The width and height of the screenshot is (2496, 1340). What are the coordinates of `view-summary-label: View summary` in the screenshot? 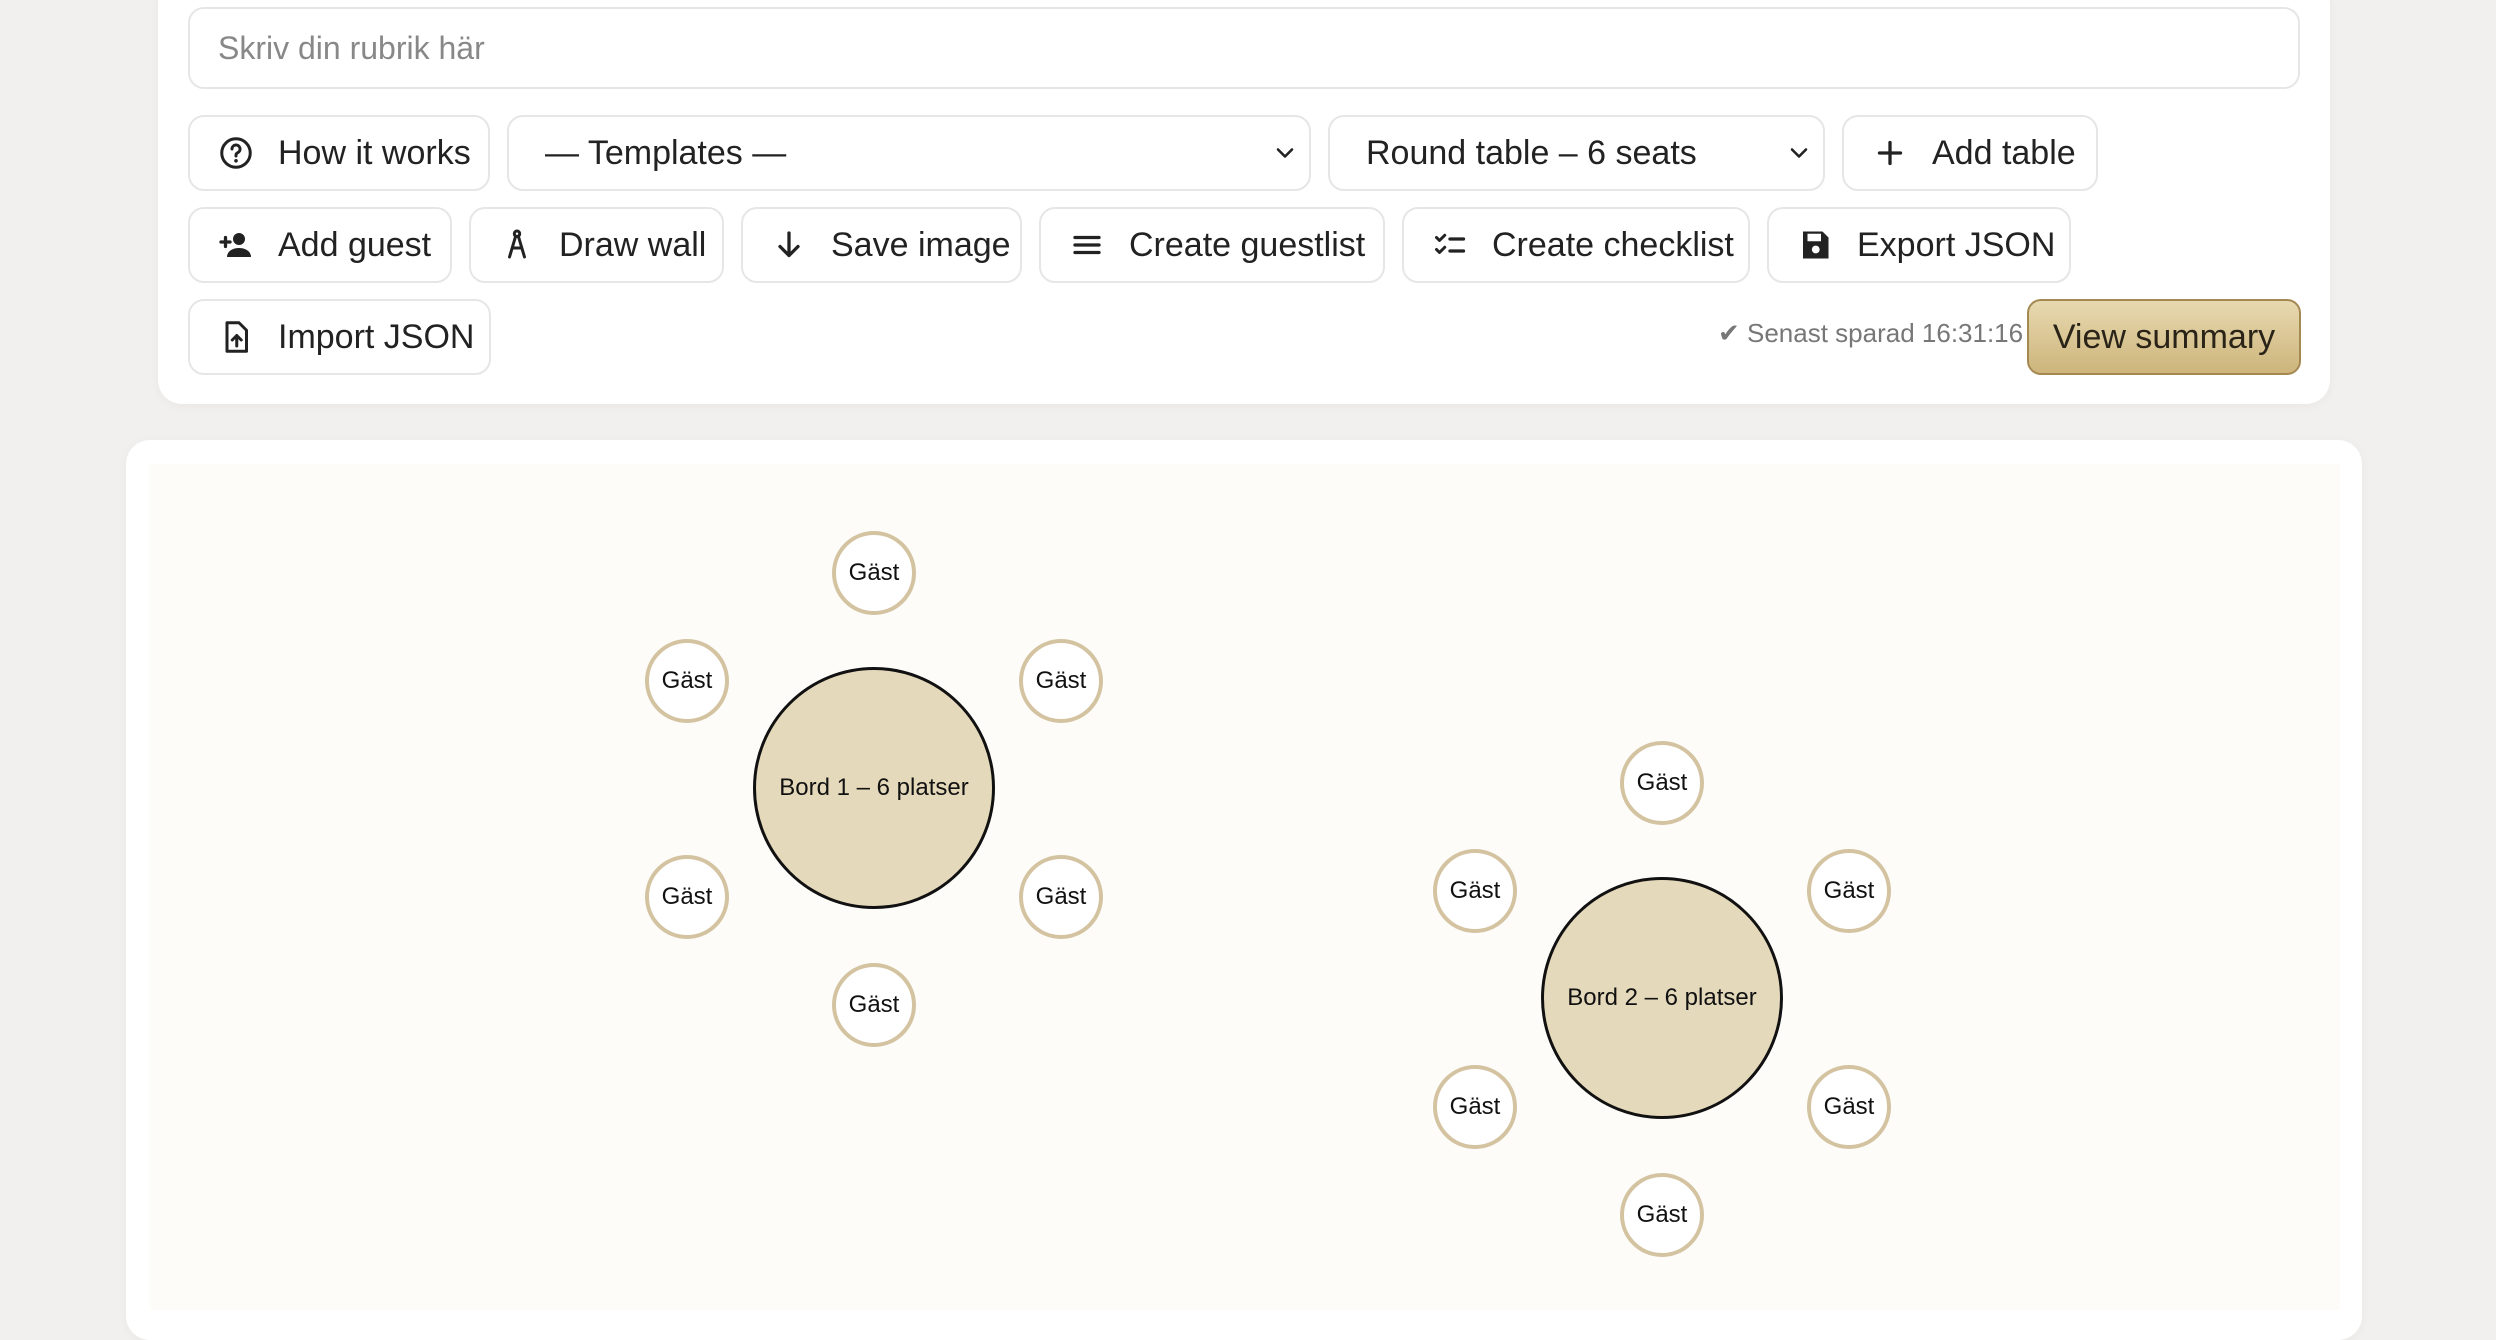 It's located at (2164, 336).